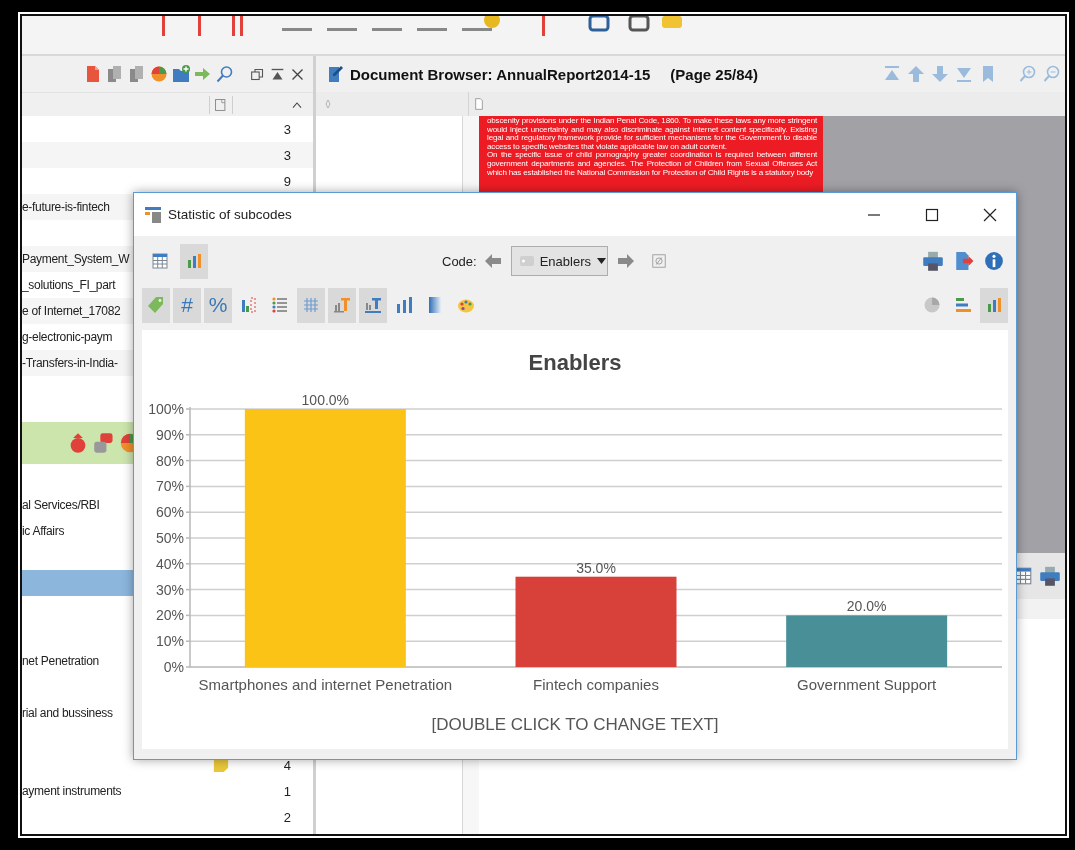 The height and width of the screenshot is (850, 1075). What do you see at coordinates (867, 684) in the screenshot?
I see `category-label: Government Support` at bounding box center [867, 684].